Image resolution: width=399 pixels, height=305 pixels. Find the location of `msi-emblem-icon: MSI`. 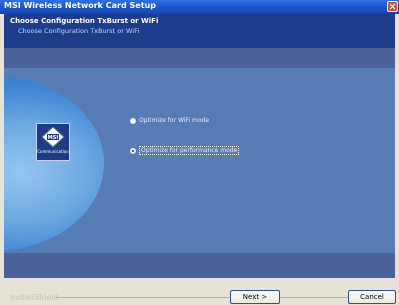

msi-emblem-icon: MSI is located at coordinates (53, 137).